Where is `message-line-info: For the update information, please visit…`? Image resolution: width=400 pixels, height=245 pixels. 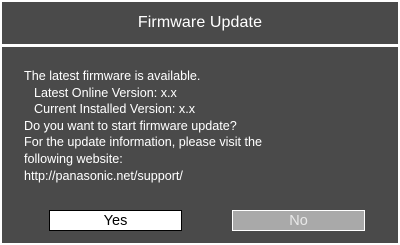
message-line-info: For the update information, please visit… is located at coordinates (143, 142).